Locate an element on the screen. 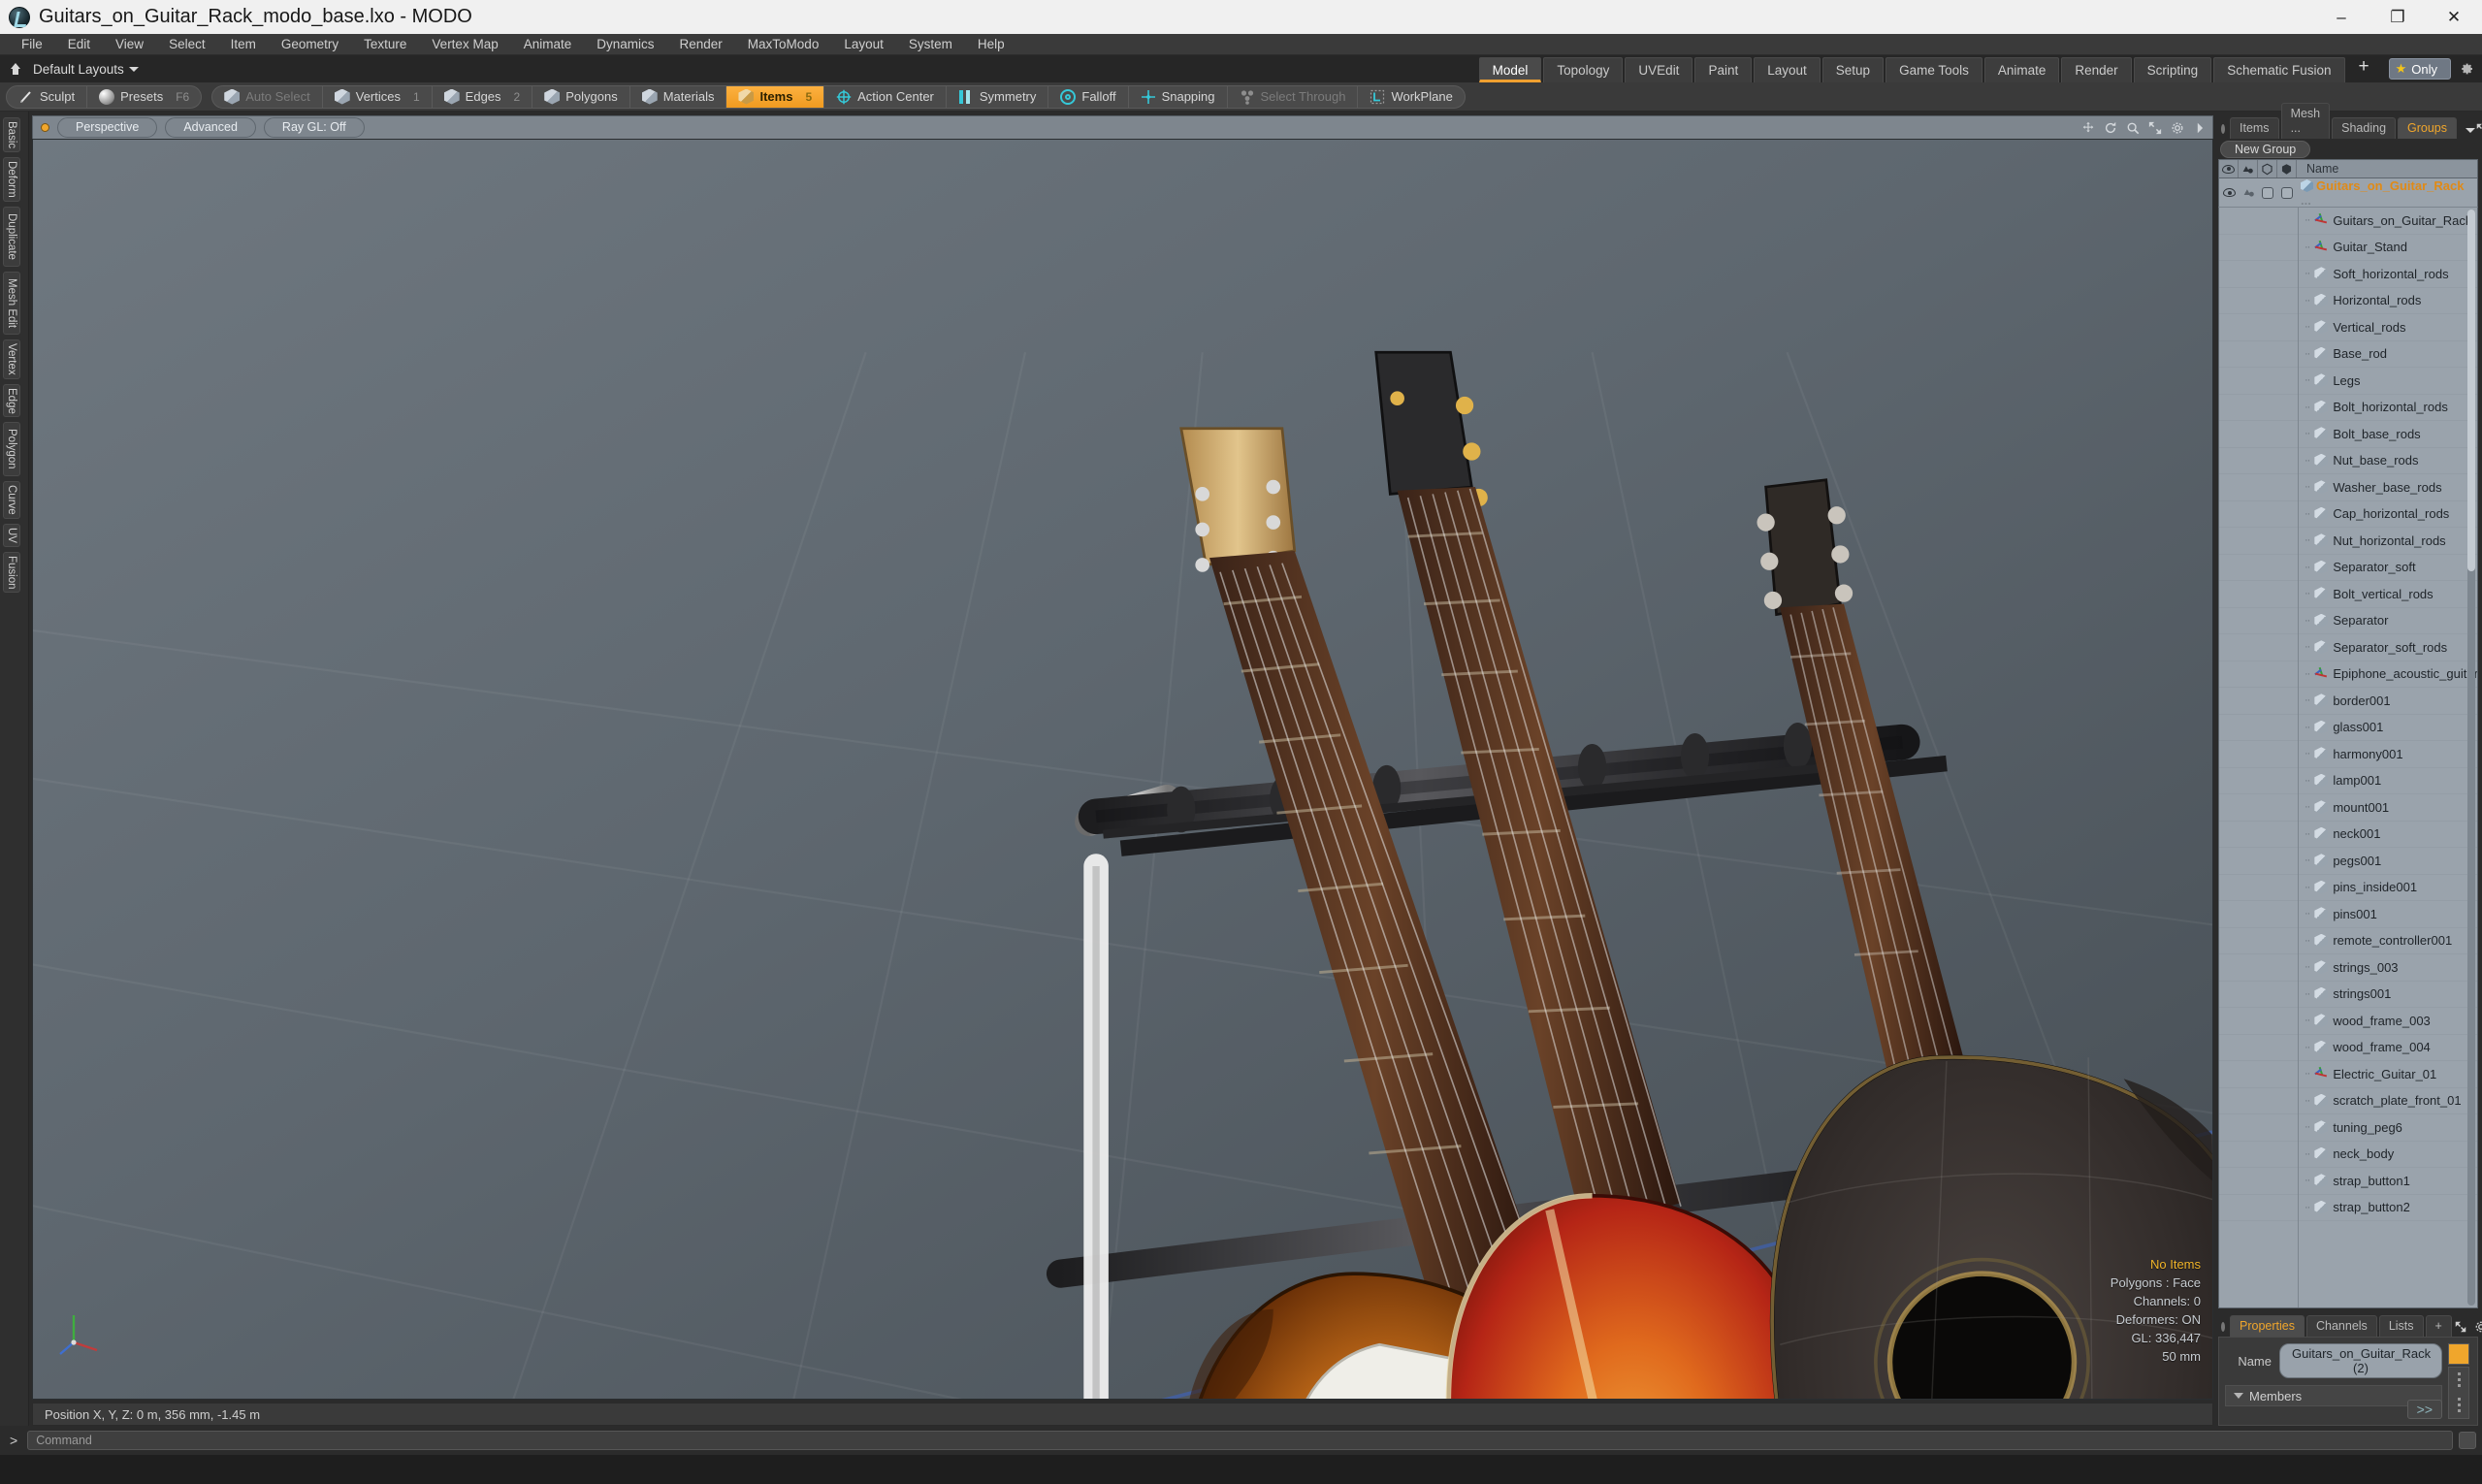 This screenshot has height=1484, width=2482. menu-item-texture: Texture is located at coordinates (385, 44).